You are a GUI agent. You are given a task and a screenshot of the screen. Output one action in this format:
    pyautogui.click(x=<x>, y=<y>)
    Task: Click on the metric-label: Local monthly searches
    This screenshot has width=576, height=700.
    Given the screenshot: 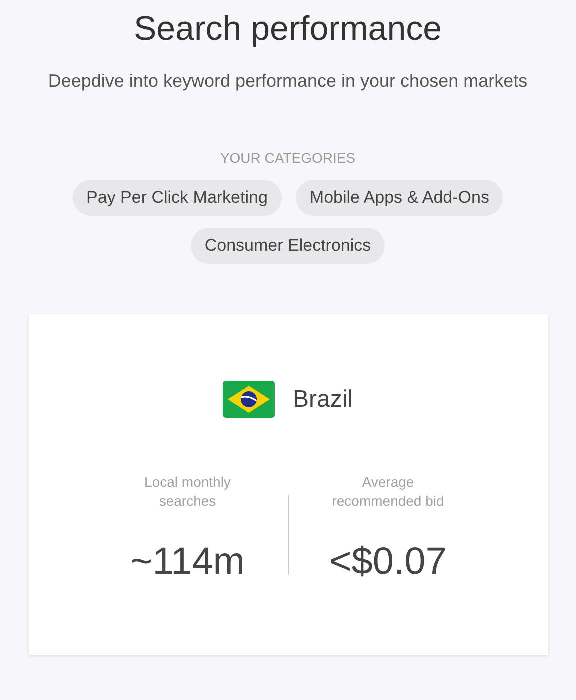 What is the action you would take?
    pyautogui.click(x=188, y=492)
    